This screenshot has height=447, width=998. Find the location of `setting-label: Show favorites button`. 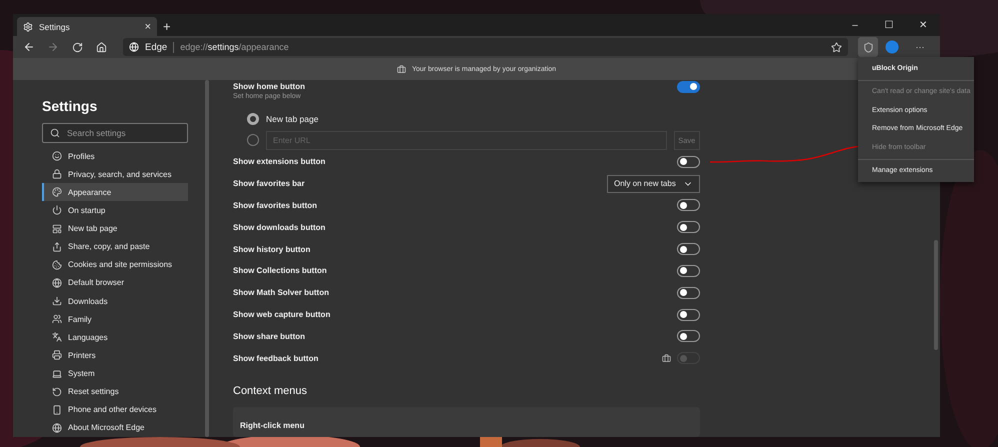

setting-label: Show favorites button is located at coordinates (275, 205).